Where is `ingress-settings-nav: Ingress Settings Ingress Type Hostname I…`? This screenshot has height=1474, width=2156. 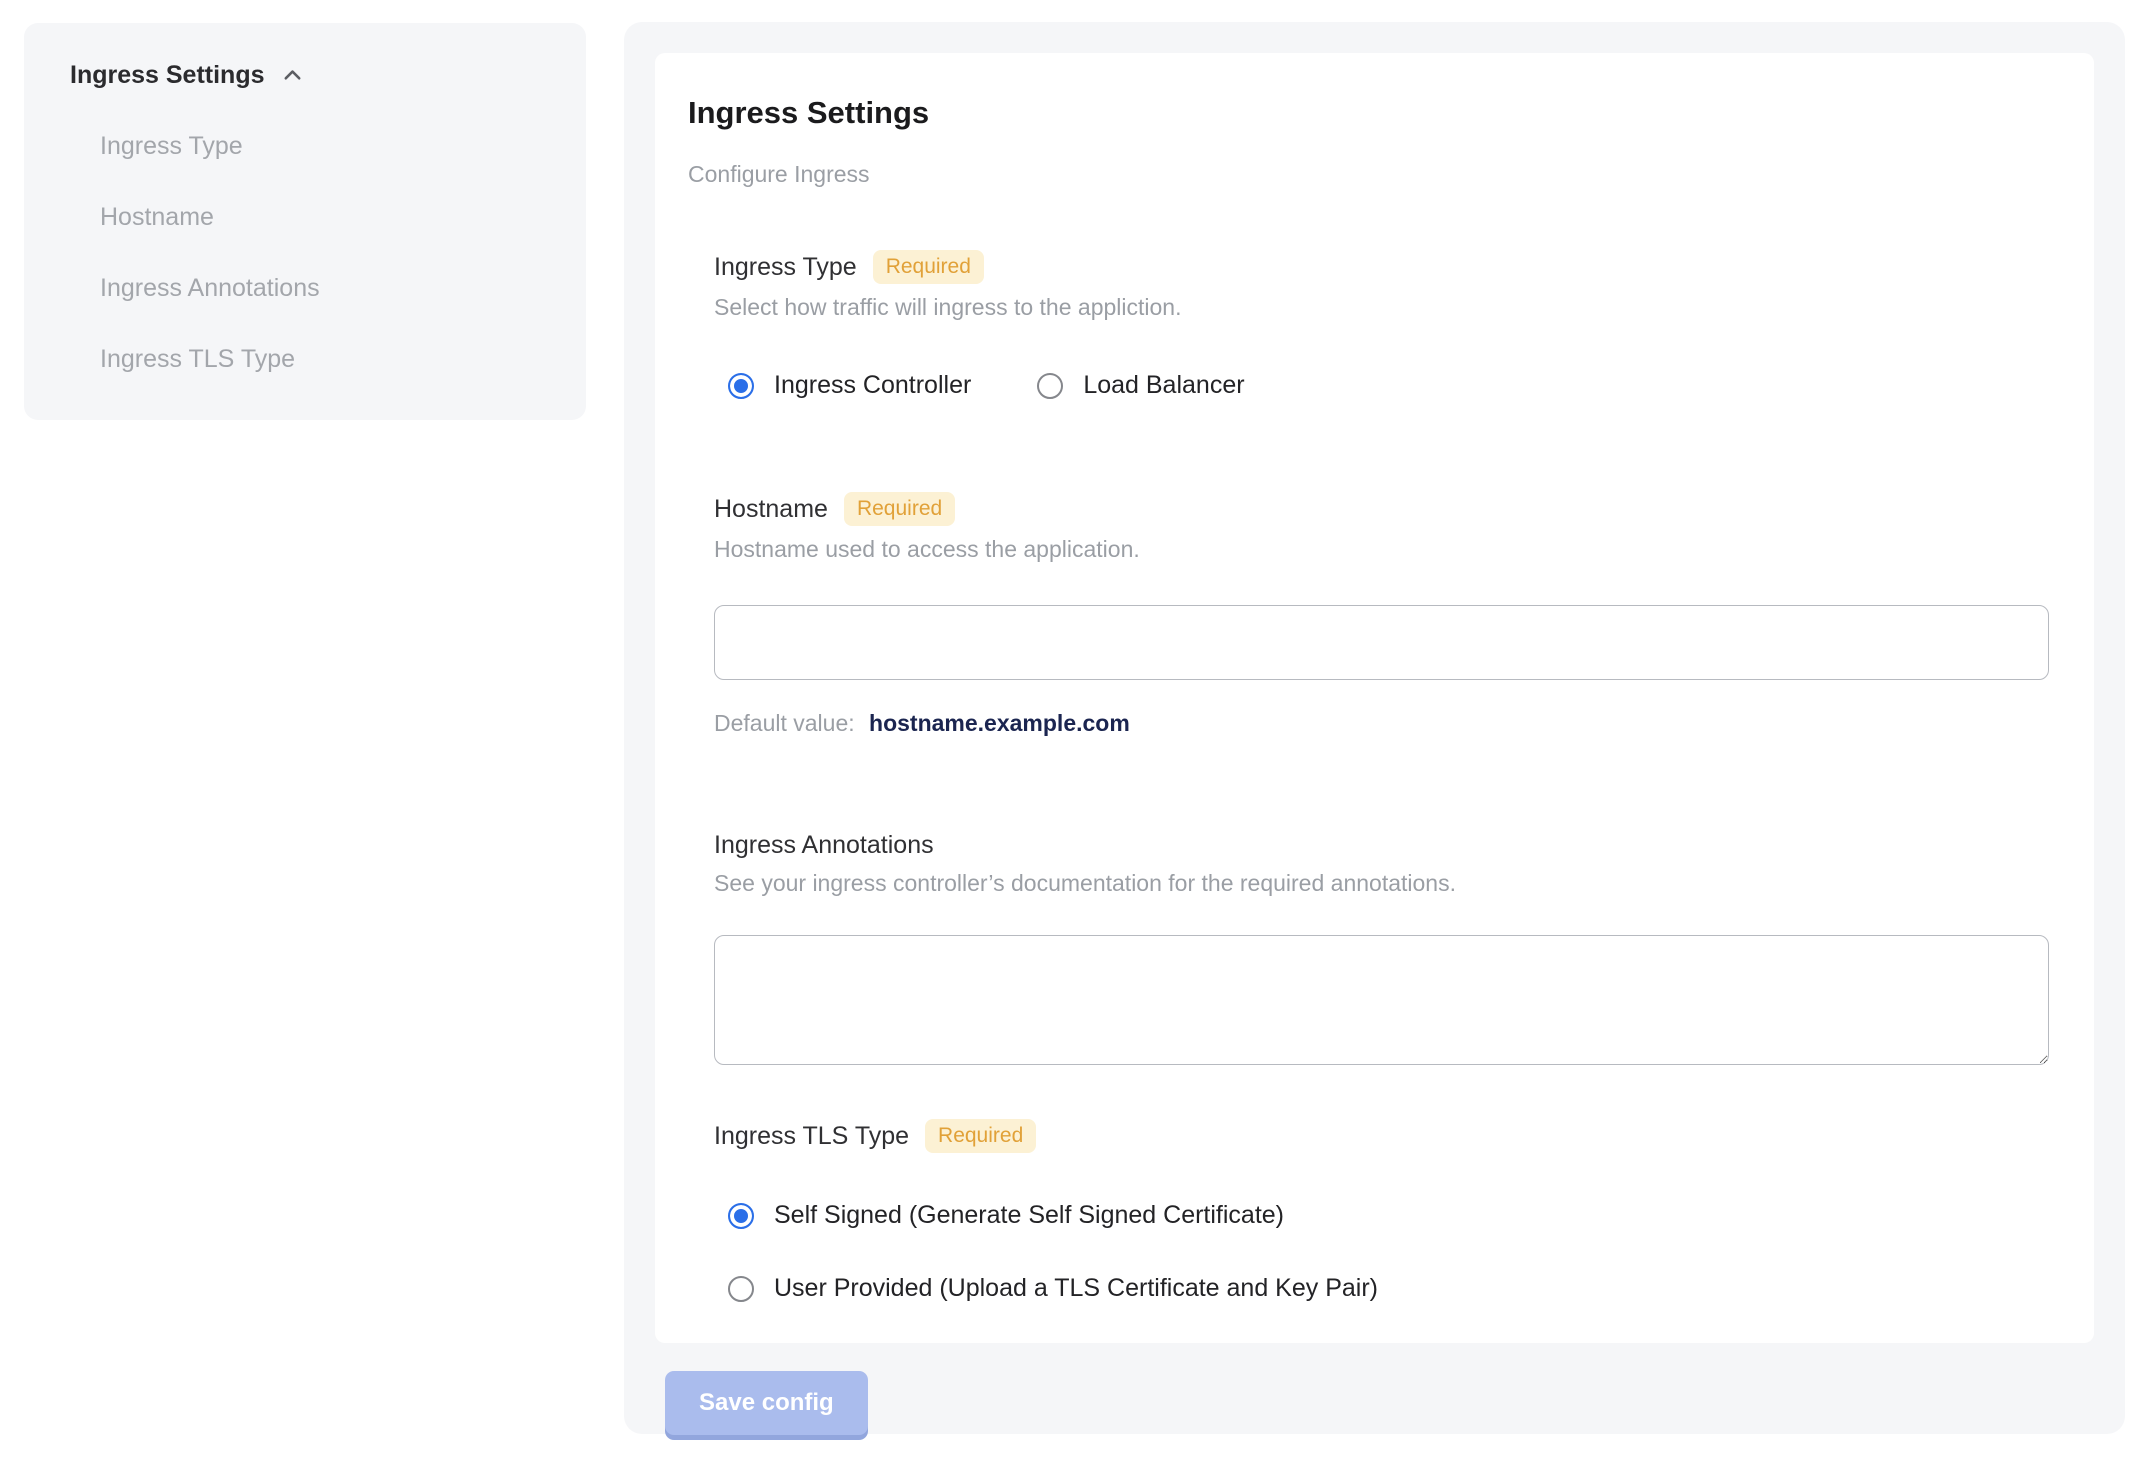
ingress-settings-nav: Ingress Settings Ingress Type Hostname I… is located at coordinates (305, 221).